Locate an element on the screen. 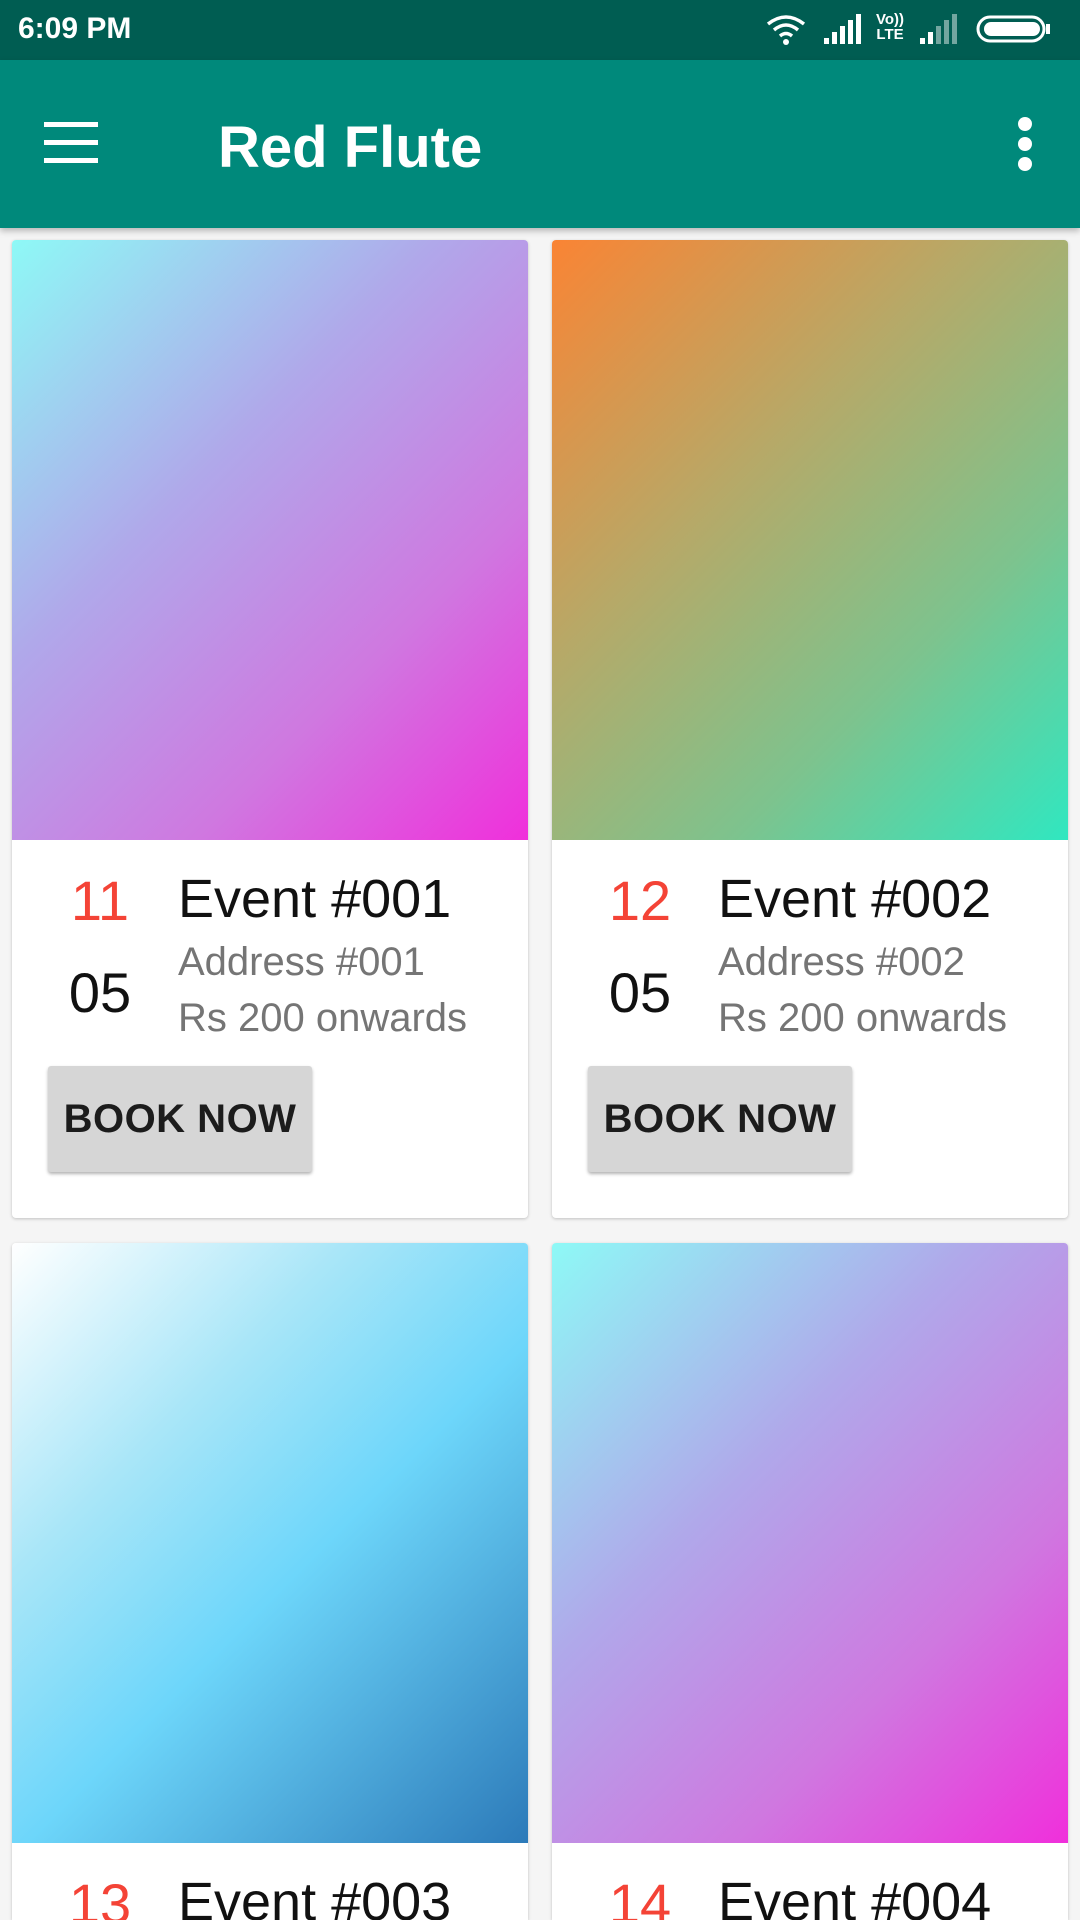 The image size is (1080, 1920). status-time: 6:09 PM is located at coordinates (75, 28).